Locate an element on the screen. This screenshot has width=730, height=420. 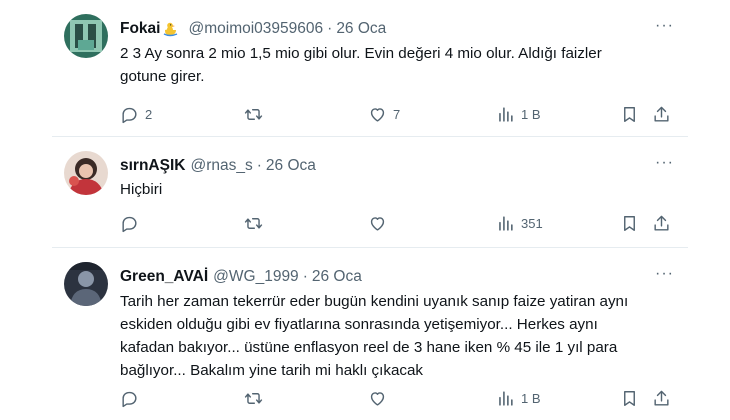
like-count: 7 is located at coordinates (397, 114).